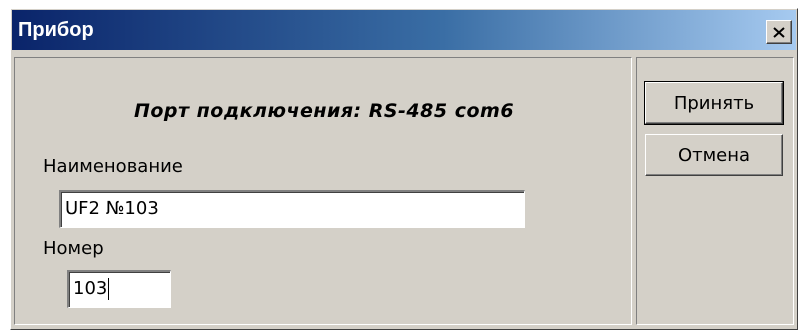 The width and height of the screenshot is (802, 333). Describe the element at coordinates (324, 111) in the screenshot. I see `port-label: Порт подключения: RS-485 com6` at that location.